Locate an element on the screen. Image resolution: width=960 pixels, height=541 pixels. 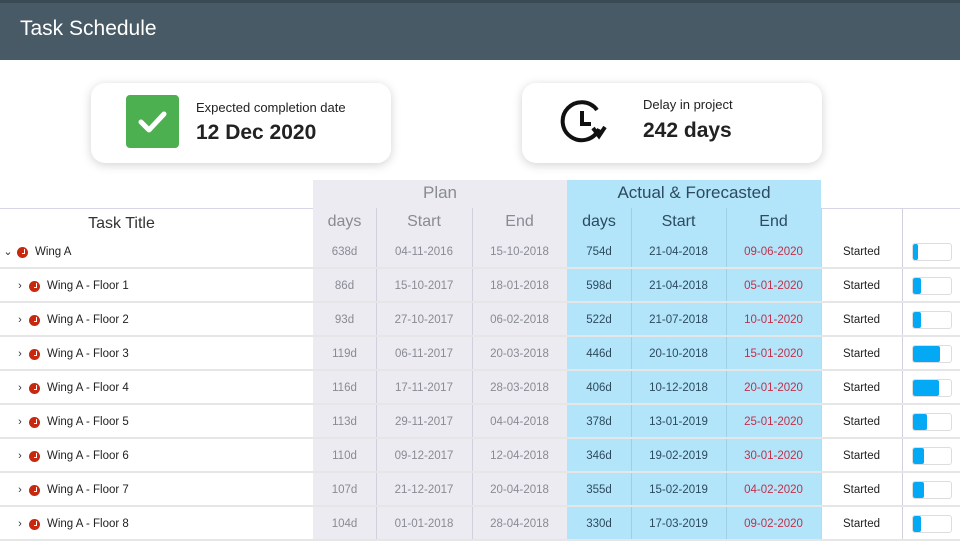
task-title: Wing A - Floor 6 is located at coordinates (88, 456).